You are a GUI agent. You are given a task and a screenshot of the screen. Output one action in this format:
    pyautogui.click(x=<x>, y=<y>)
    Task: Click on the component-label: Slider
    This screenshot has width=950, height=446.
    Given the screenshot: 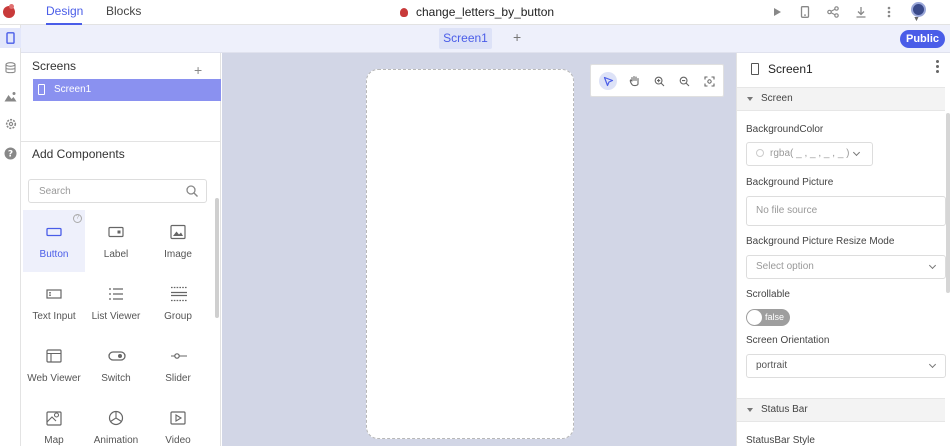 What is the action you would take?
    pyautogui.click(x=178, y=378)
    